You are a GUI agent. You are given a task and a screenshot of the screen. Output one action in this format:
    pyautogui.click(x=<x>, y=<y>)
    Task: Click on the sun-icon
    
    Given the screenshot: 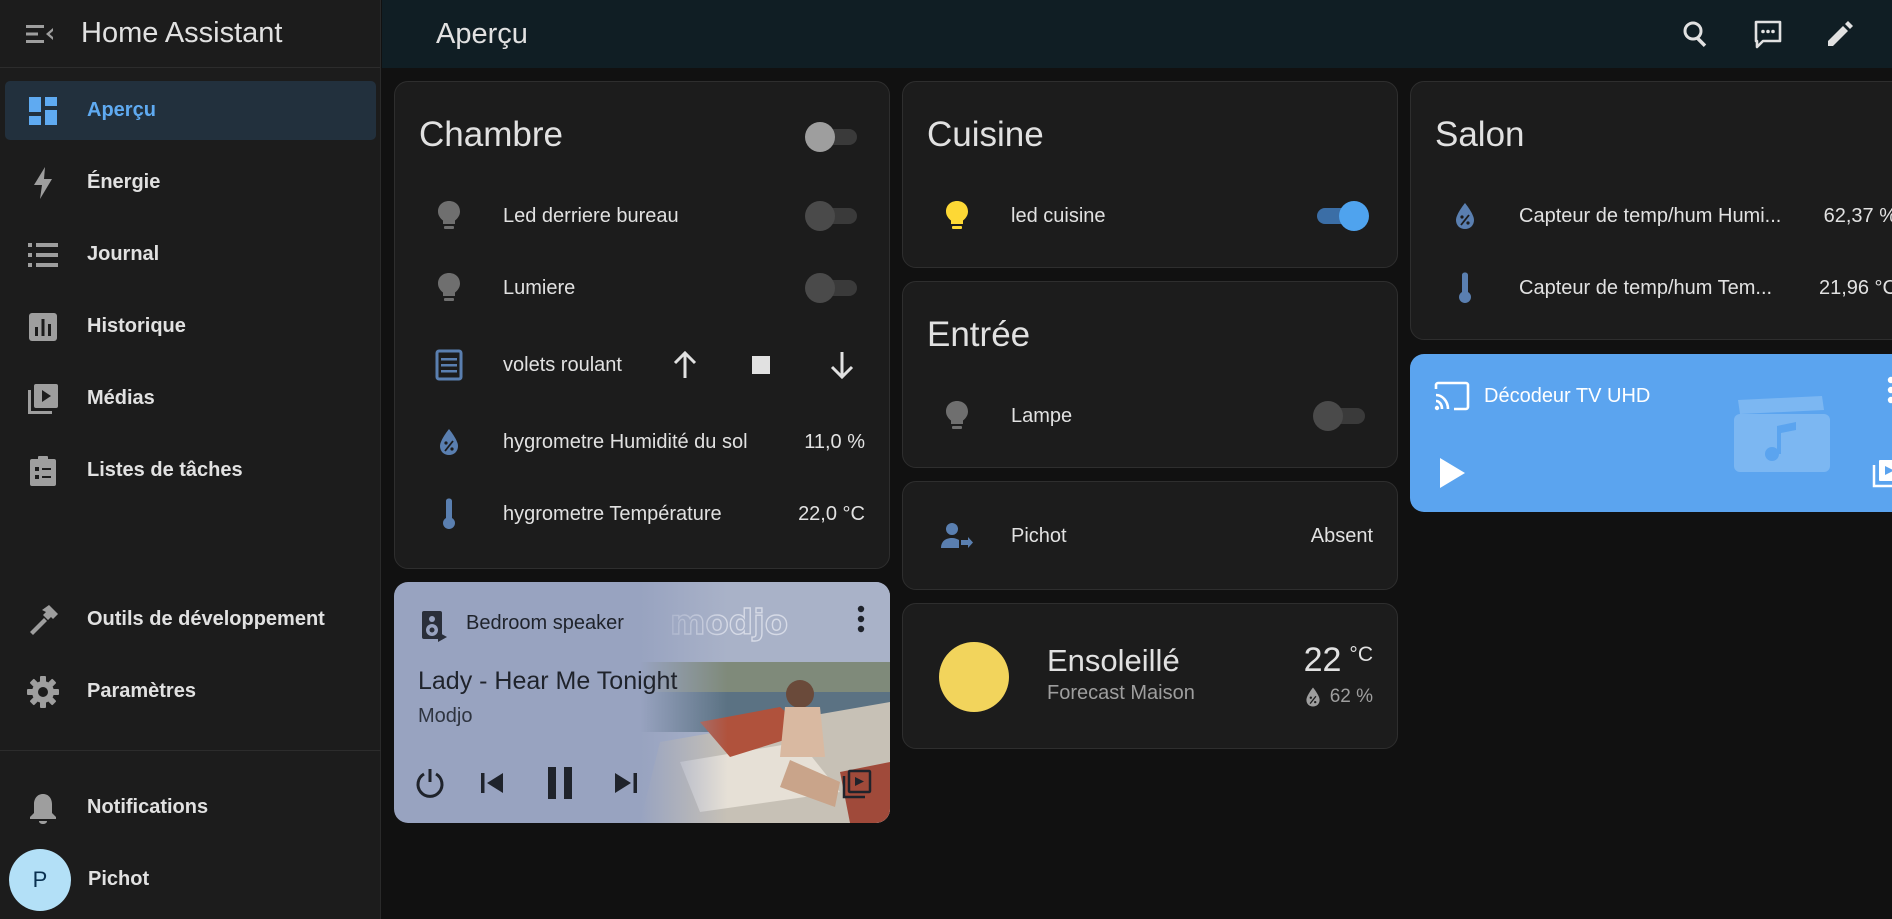 What is the action you would take?
    pyautogui.click(x=974, y=677)
    